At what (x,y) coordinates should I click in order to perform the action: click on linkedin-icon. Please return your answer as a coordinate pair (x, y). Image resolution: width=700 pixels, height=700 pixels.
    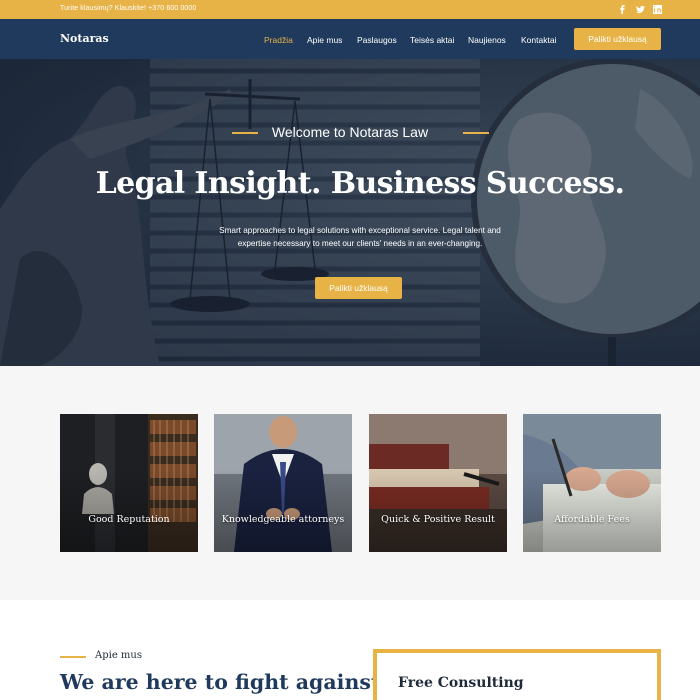
    Looking at the image, I should click on (657, 9).